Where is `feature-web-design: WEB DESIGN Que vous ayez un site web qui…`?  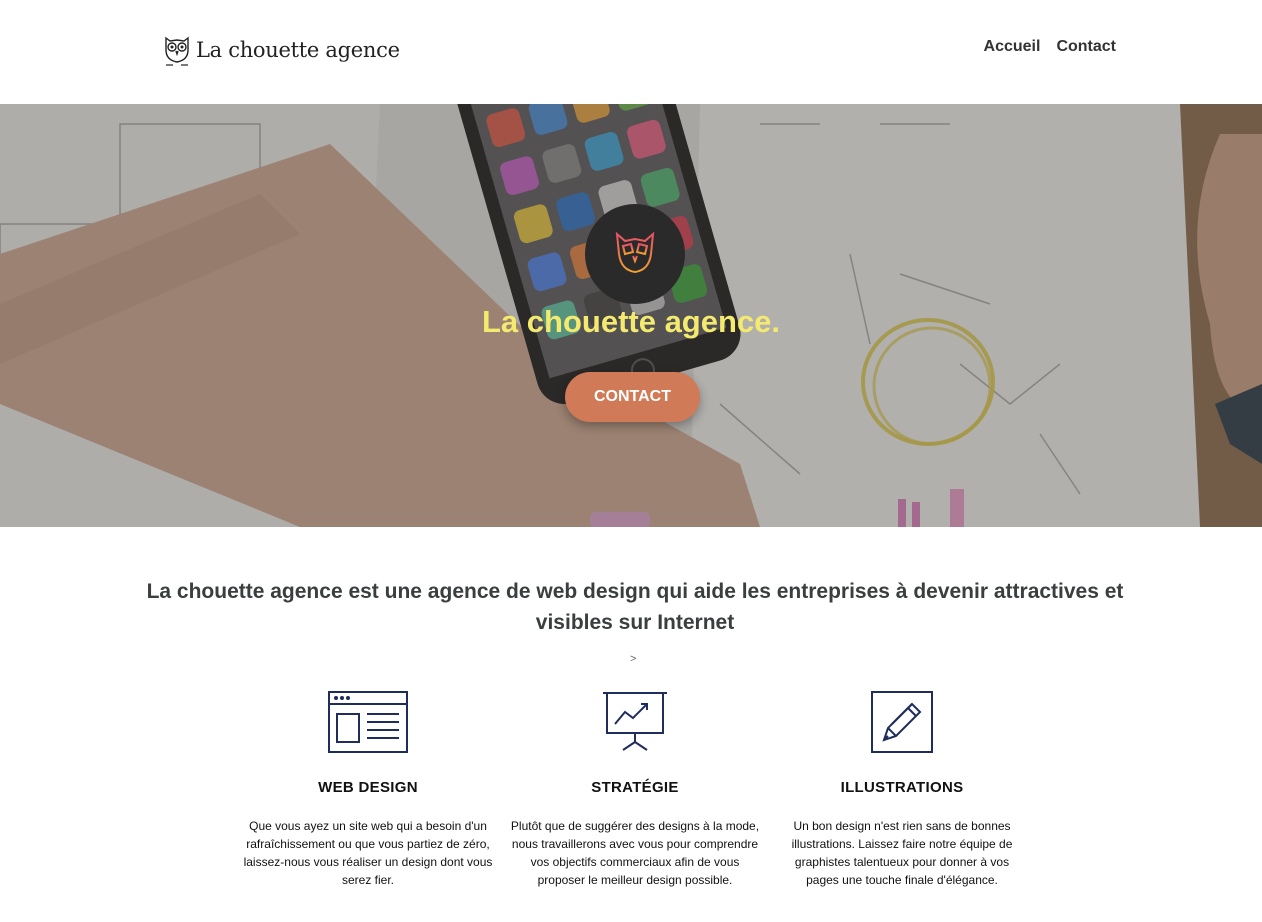
feature-web-design: WEB DESIGN Que vous ayez un site web qui… is located at coordinates (368, 789).